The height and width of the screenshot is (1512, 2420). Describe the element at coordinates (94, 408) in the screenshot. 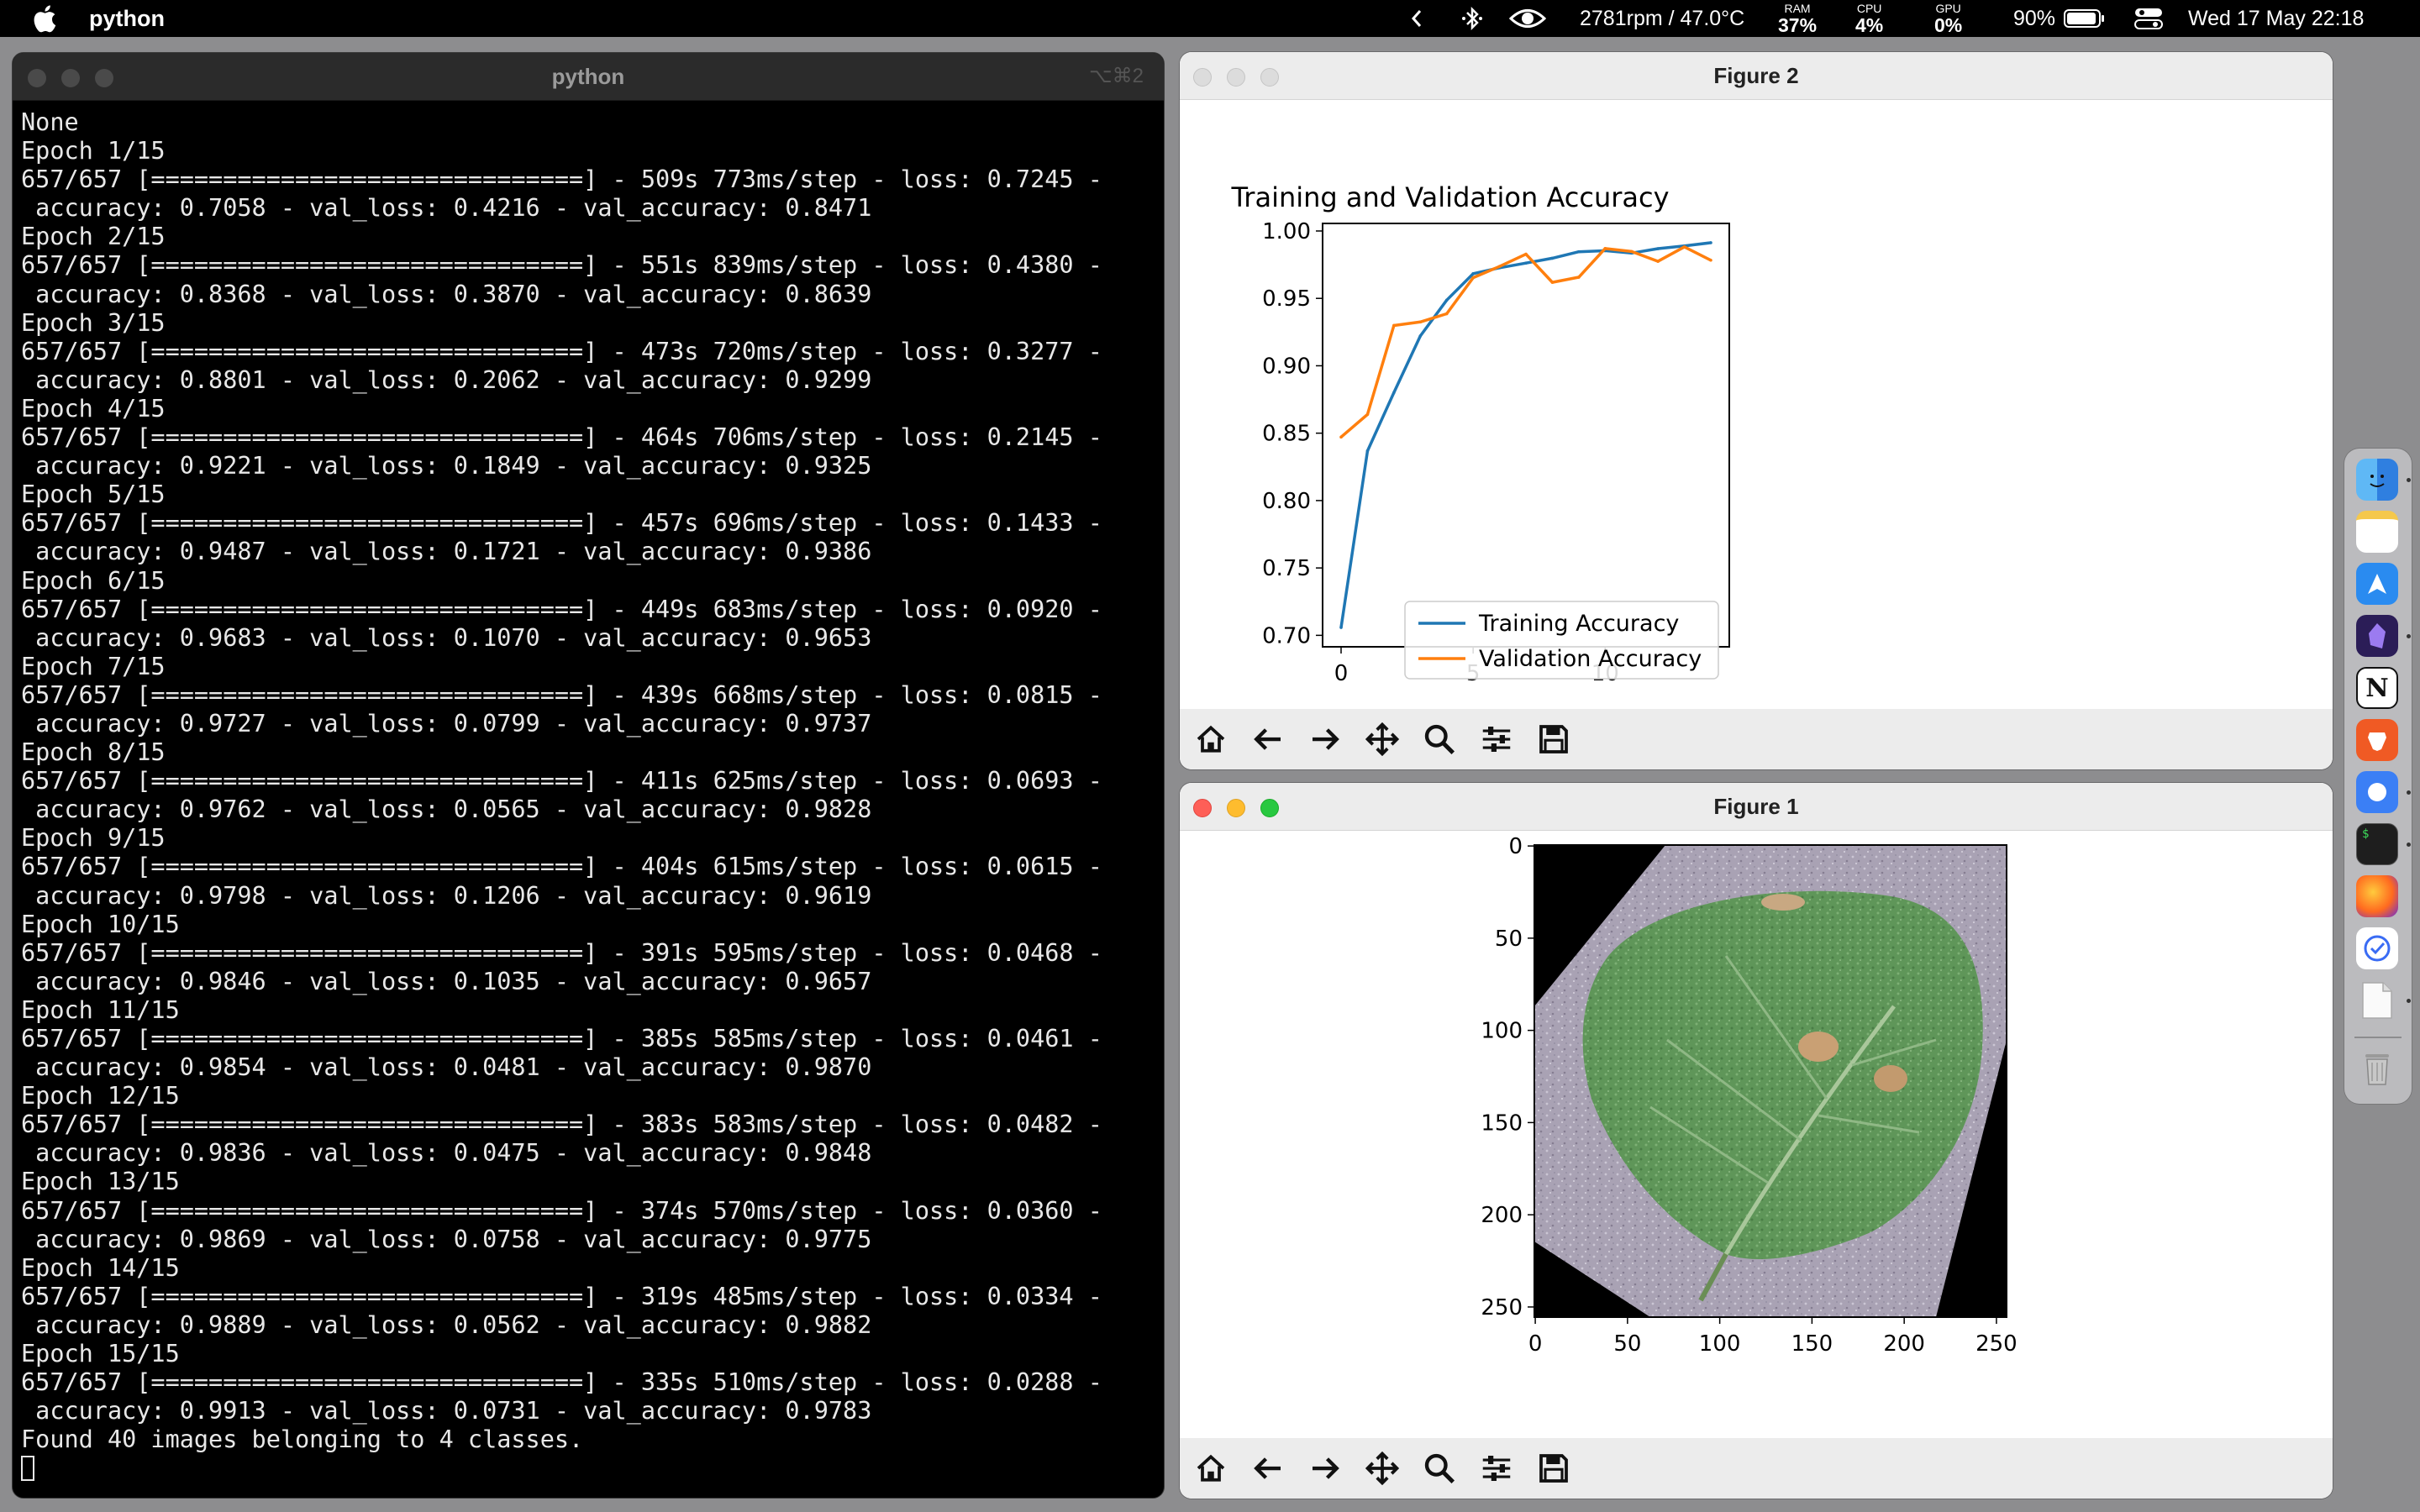

I see `terminal-line: Epoch 4/15` at that location.